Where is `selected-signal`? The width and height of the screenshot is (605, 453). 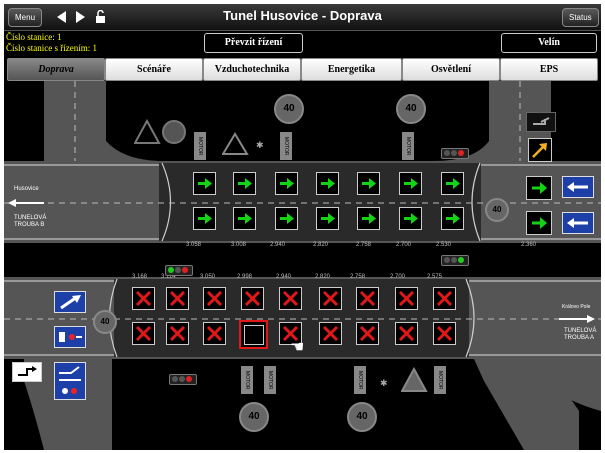 selected-signal is located at coordinates (253, 334).